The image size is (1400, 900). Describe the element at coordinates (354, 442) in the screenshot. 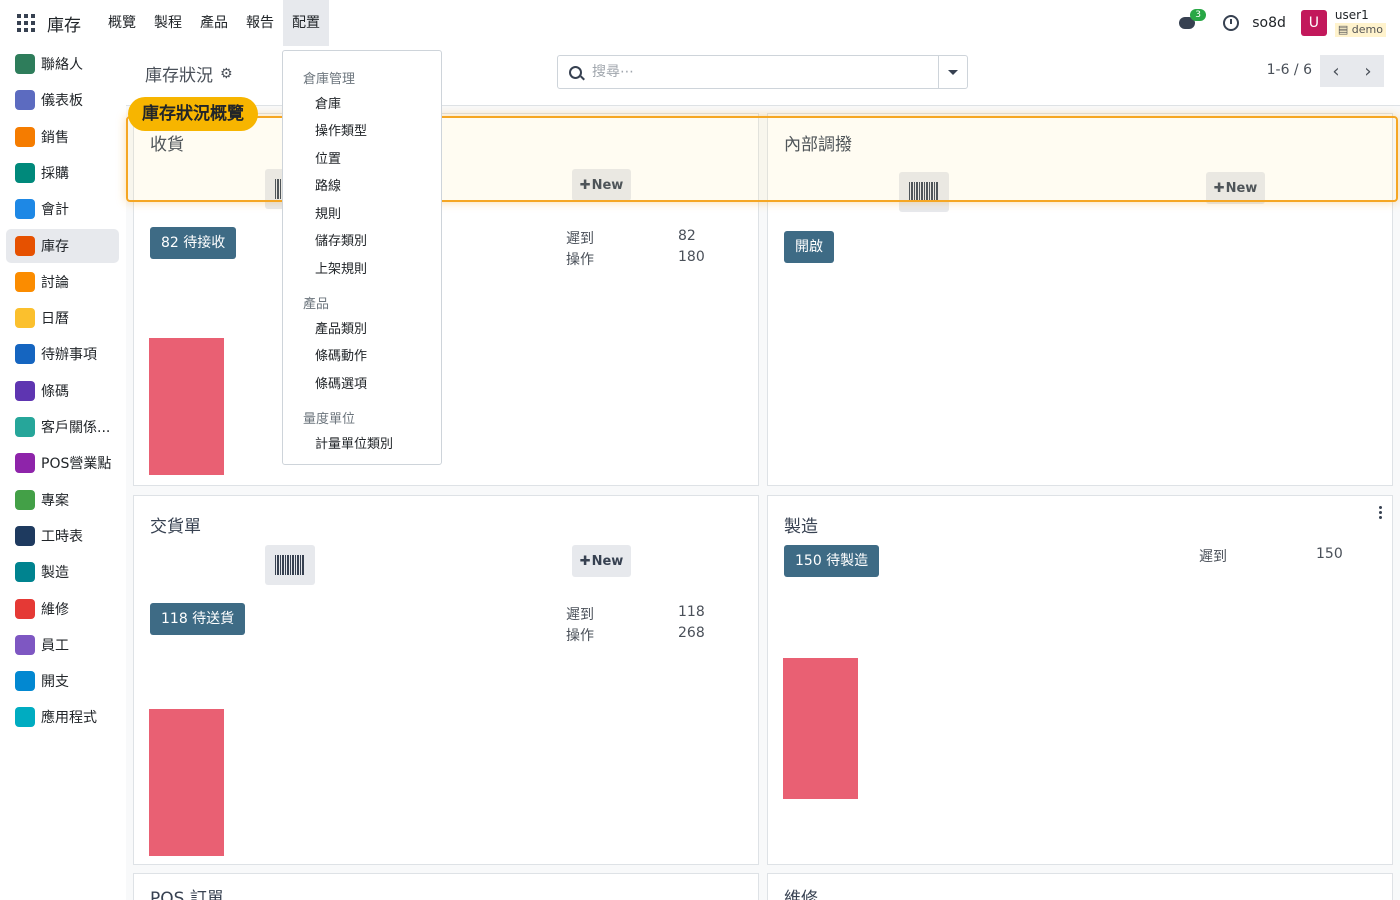

I see `dropdown-item: 計量單位類別` at that location.